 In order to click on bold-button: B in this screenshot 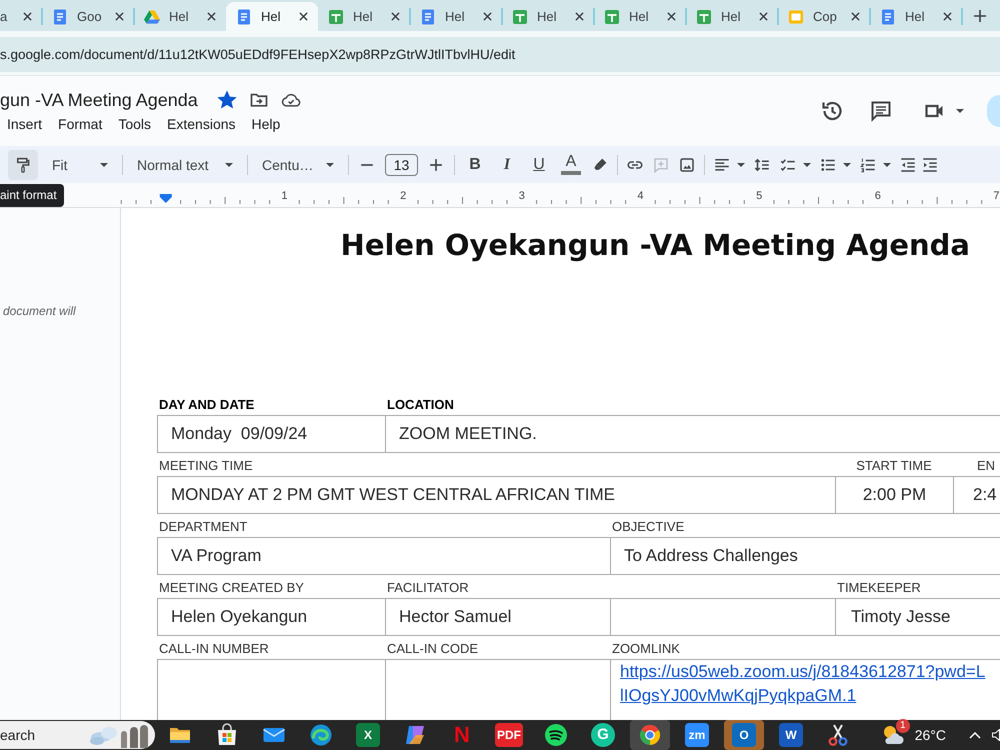, I will do `click(475, 164)`.